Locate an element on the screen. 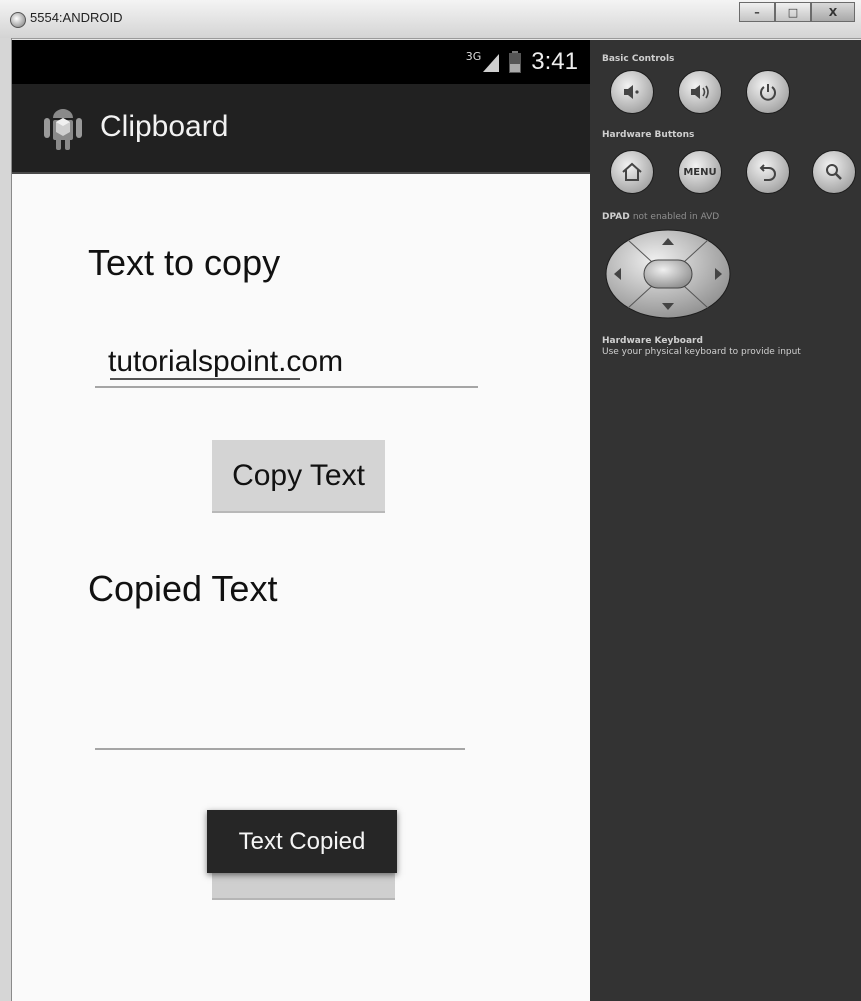 The height and width of the screenshot is (1001, 861). volume-down-icon is located at coordinates (632, 92).